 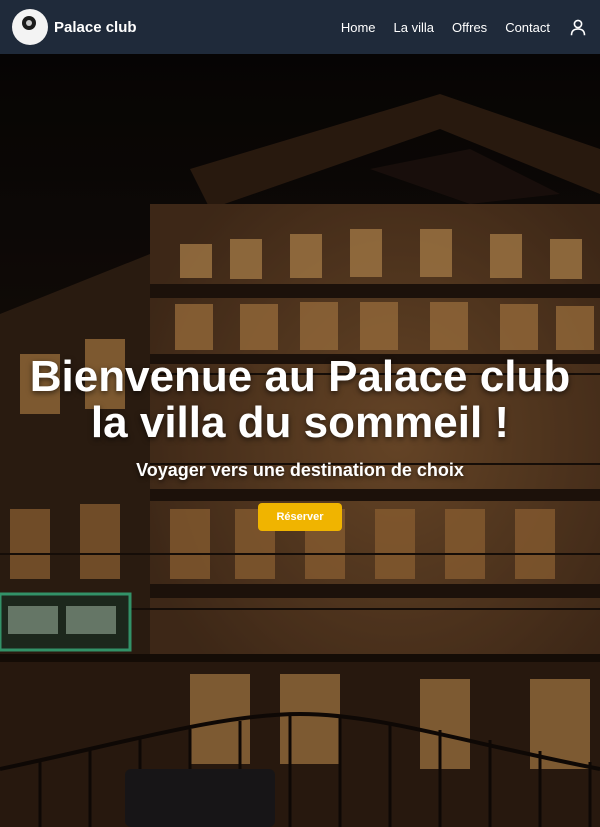 What do you see at coordinates (300, 27) in the screenshot?
I see `navbar: Palace club Home La villa Offres Contact` at bounding box center [300, 27].